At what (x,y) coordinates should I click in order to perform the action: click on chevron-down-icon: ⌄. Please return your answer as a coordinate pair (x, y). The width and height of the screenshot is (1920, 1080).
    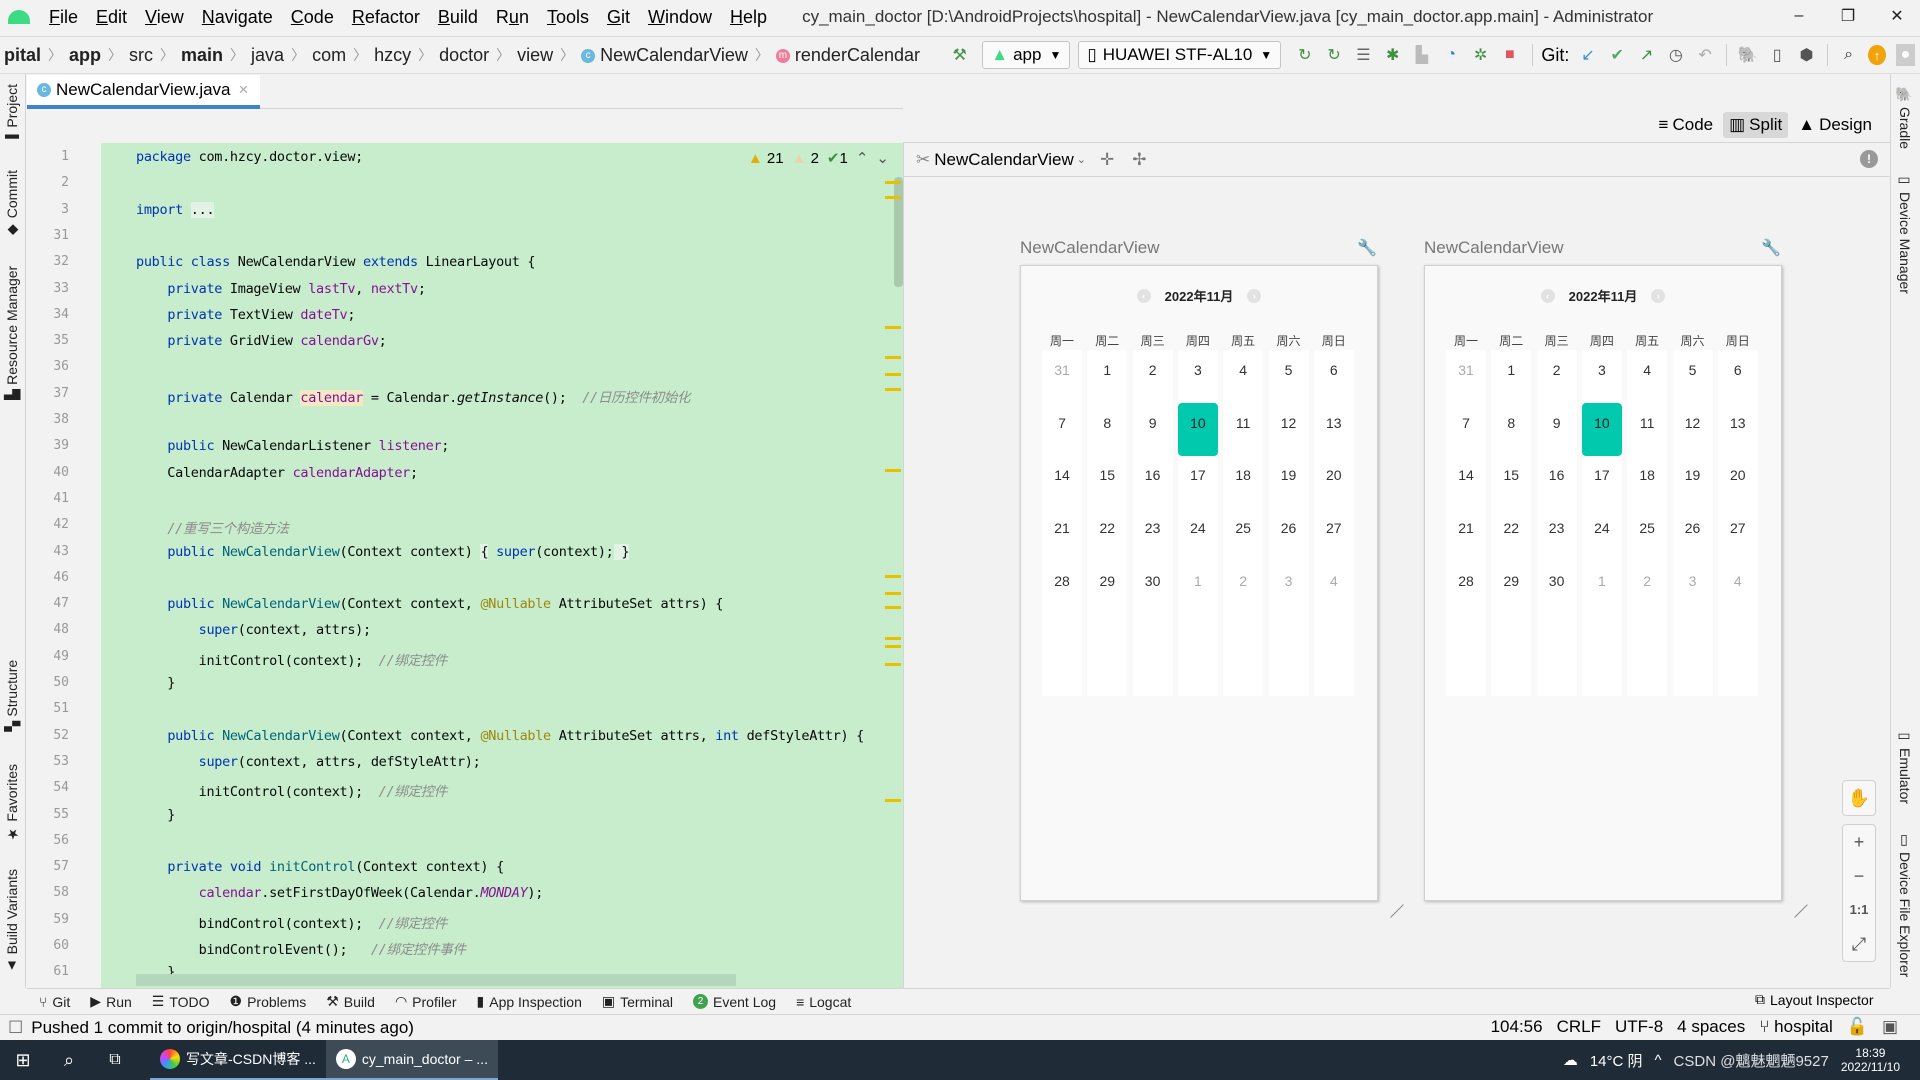
    Looking at the image, I should click on (1081, 159).